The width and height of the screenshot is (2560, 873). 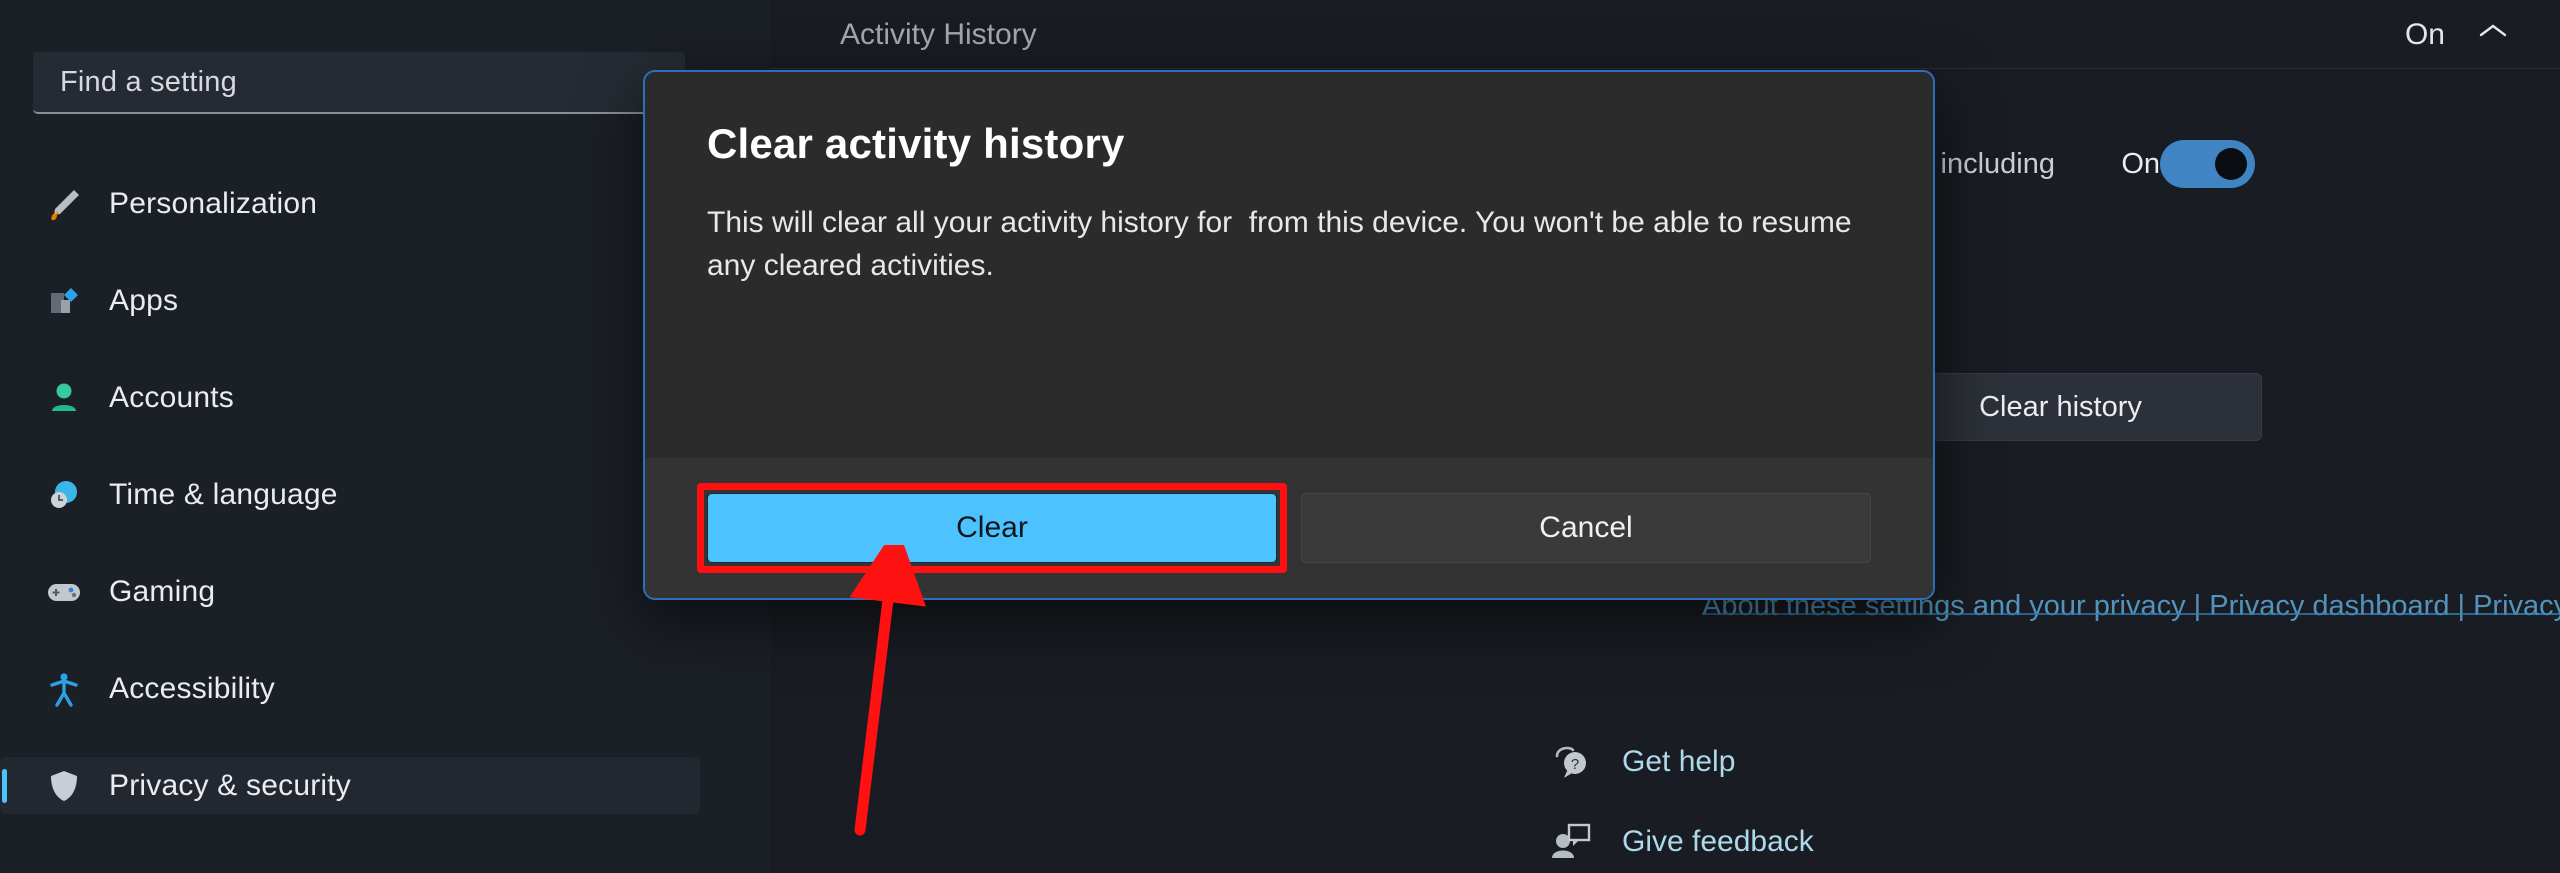 I want to click on person-icon, so click(x=64, y=398).